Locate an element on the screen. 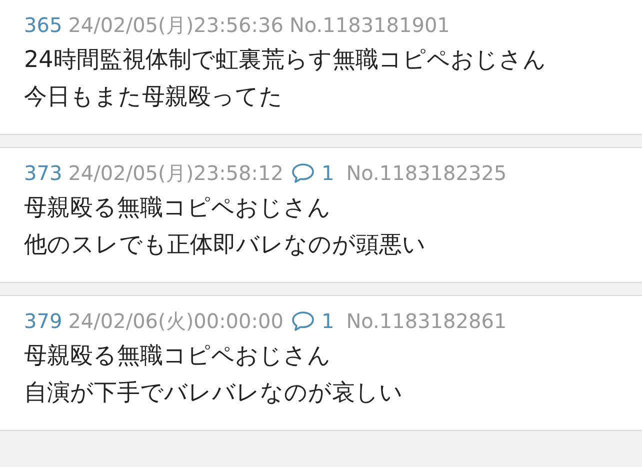  post-text: 今日もまた母親殴ってた is located at coordinates (154, 97).